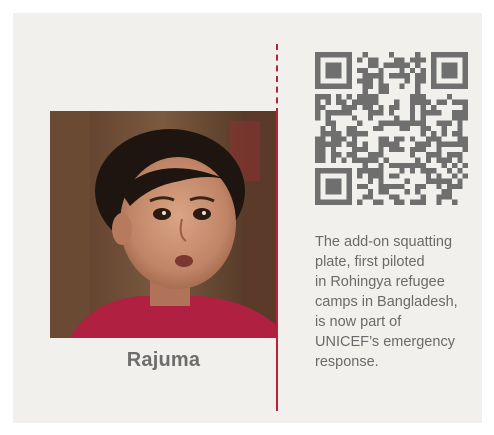 This screenshot has height=435, width=494. I want to click on divider-line, so click(277, 262).